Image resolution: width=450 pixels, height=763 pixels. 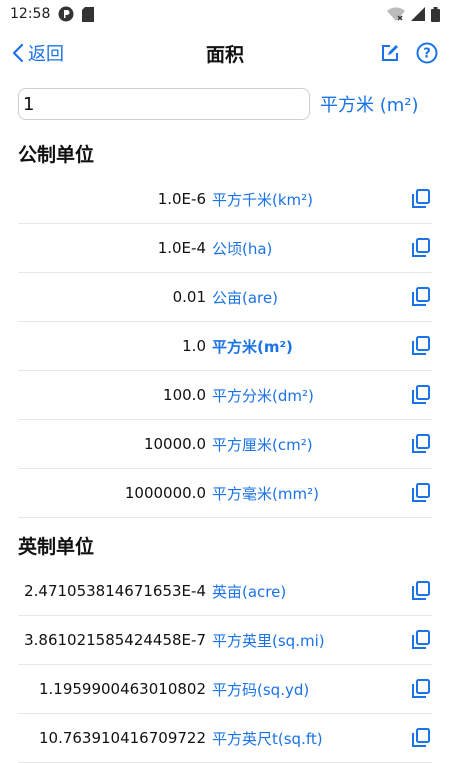 I want to click on app-notification-icon, so click(x=66, y=14).